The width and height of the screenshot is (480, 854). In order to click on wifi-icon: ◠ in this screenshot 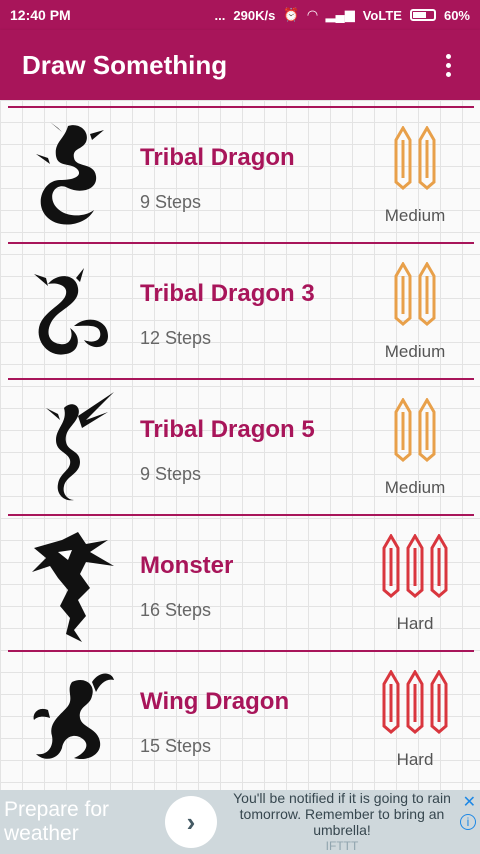, I will do `click(312, 14)`.